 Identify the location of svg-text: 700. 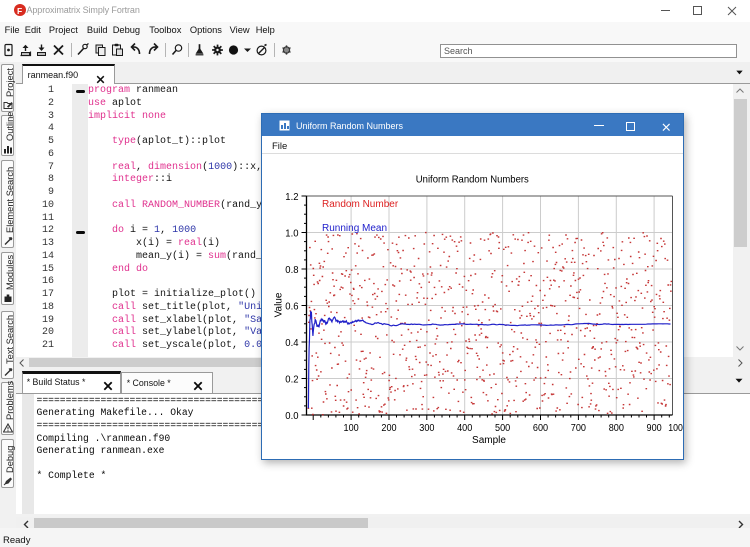
(578, 428).